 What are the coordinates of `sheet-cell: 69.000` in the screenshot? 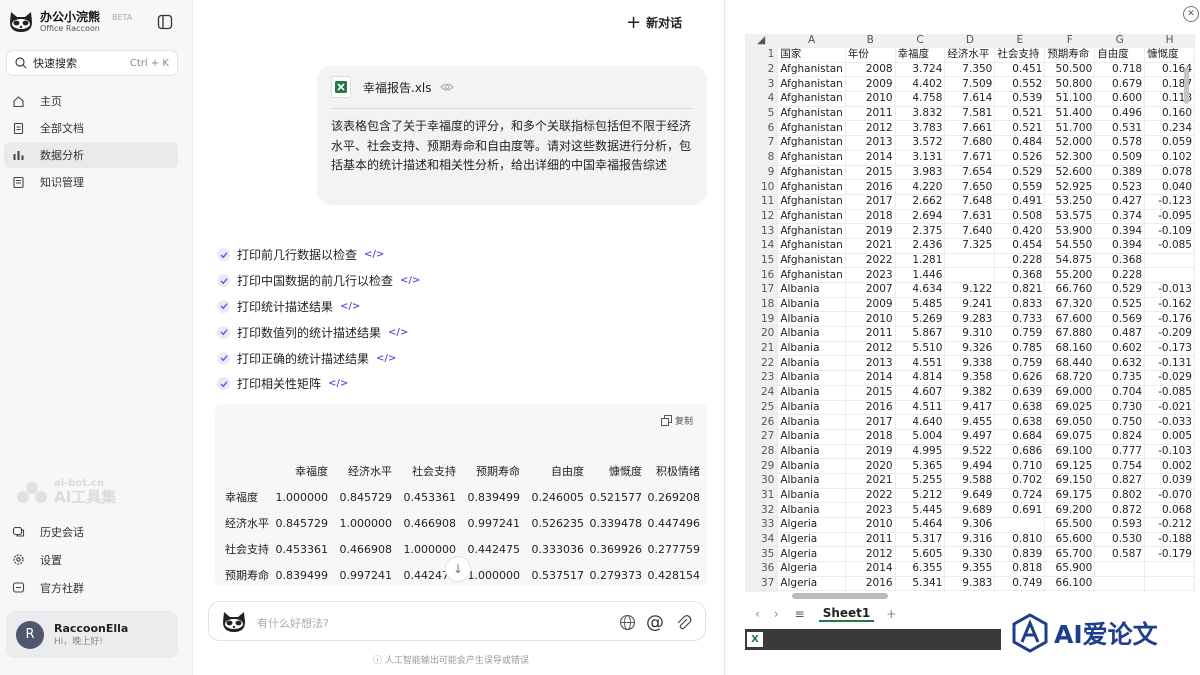 It's located at (1070, 393).